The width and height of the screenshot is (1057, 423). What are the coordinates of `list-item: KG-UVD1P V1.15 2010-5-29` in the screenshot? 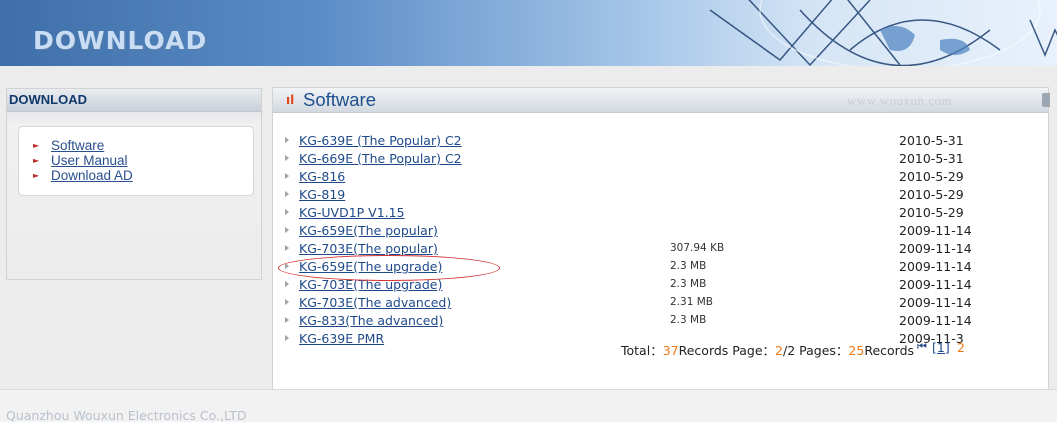 It's located at (670, 213).